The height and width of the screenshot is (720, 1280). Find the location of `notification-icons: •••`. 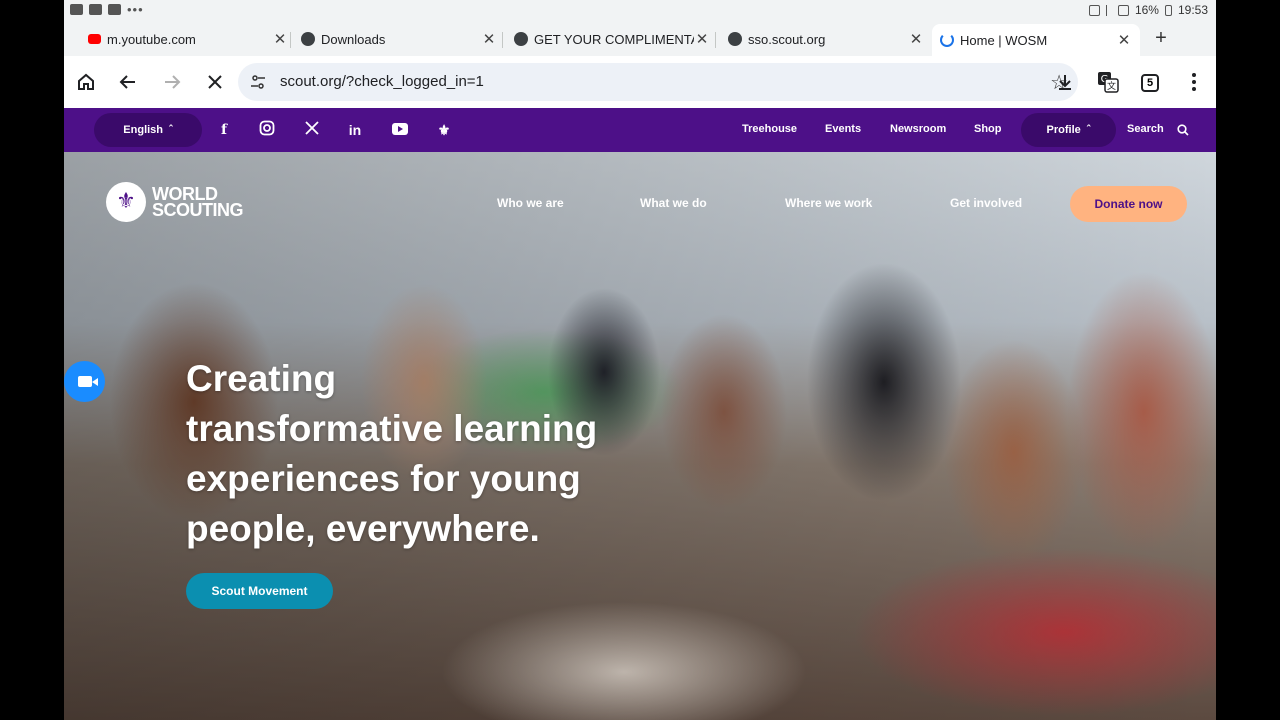

notification-icons: ••• is located at coordinates (107, 9).